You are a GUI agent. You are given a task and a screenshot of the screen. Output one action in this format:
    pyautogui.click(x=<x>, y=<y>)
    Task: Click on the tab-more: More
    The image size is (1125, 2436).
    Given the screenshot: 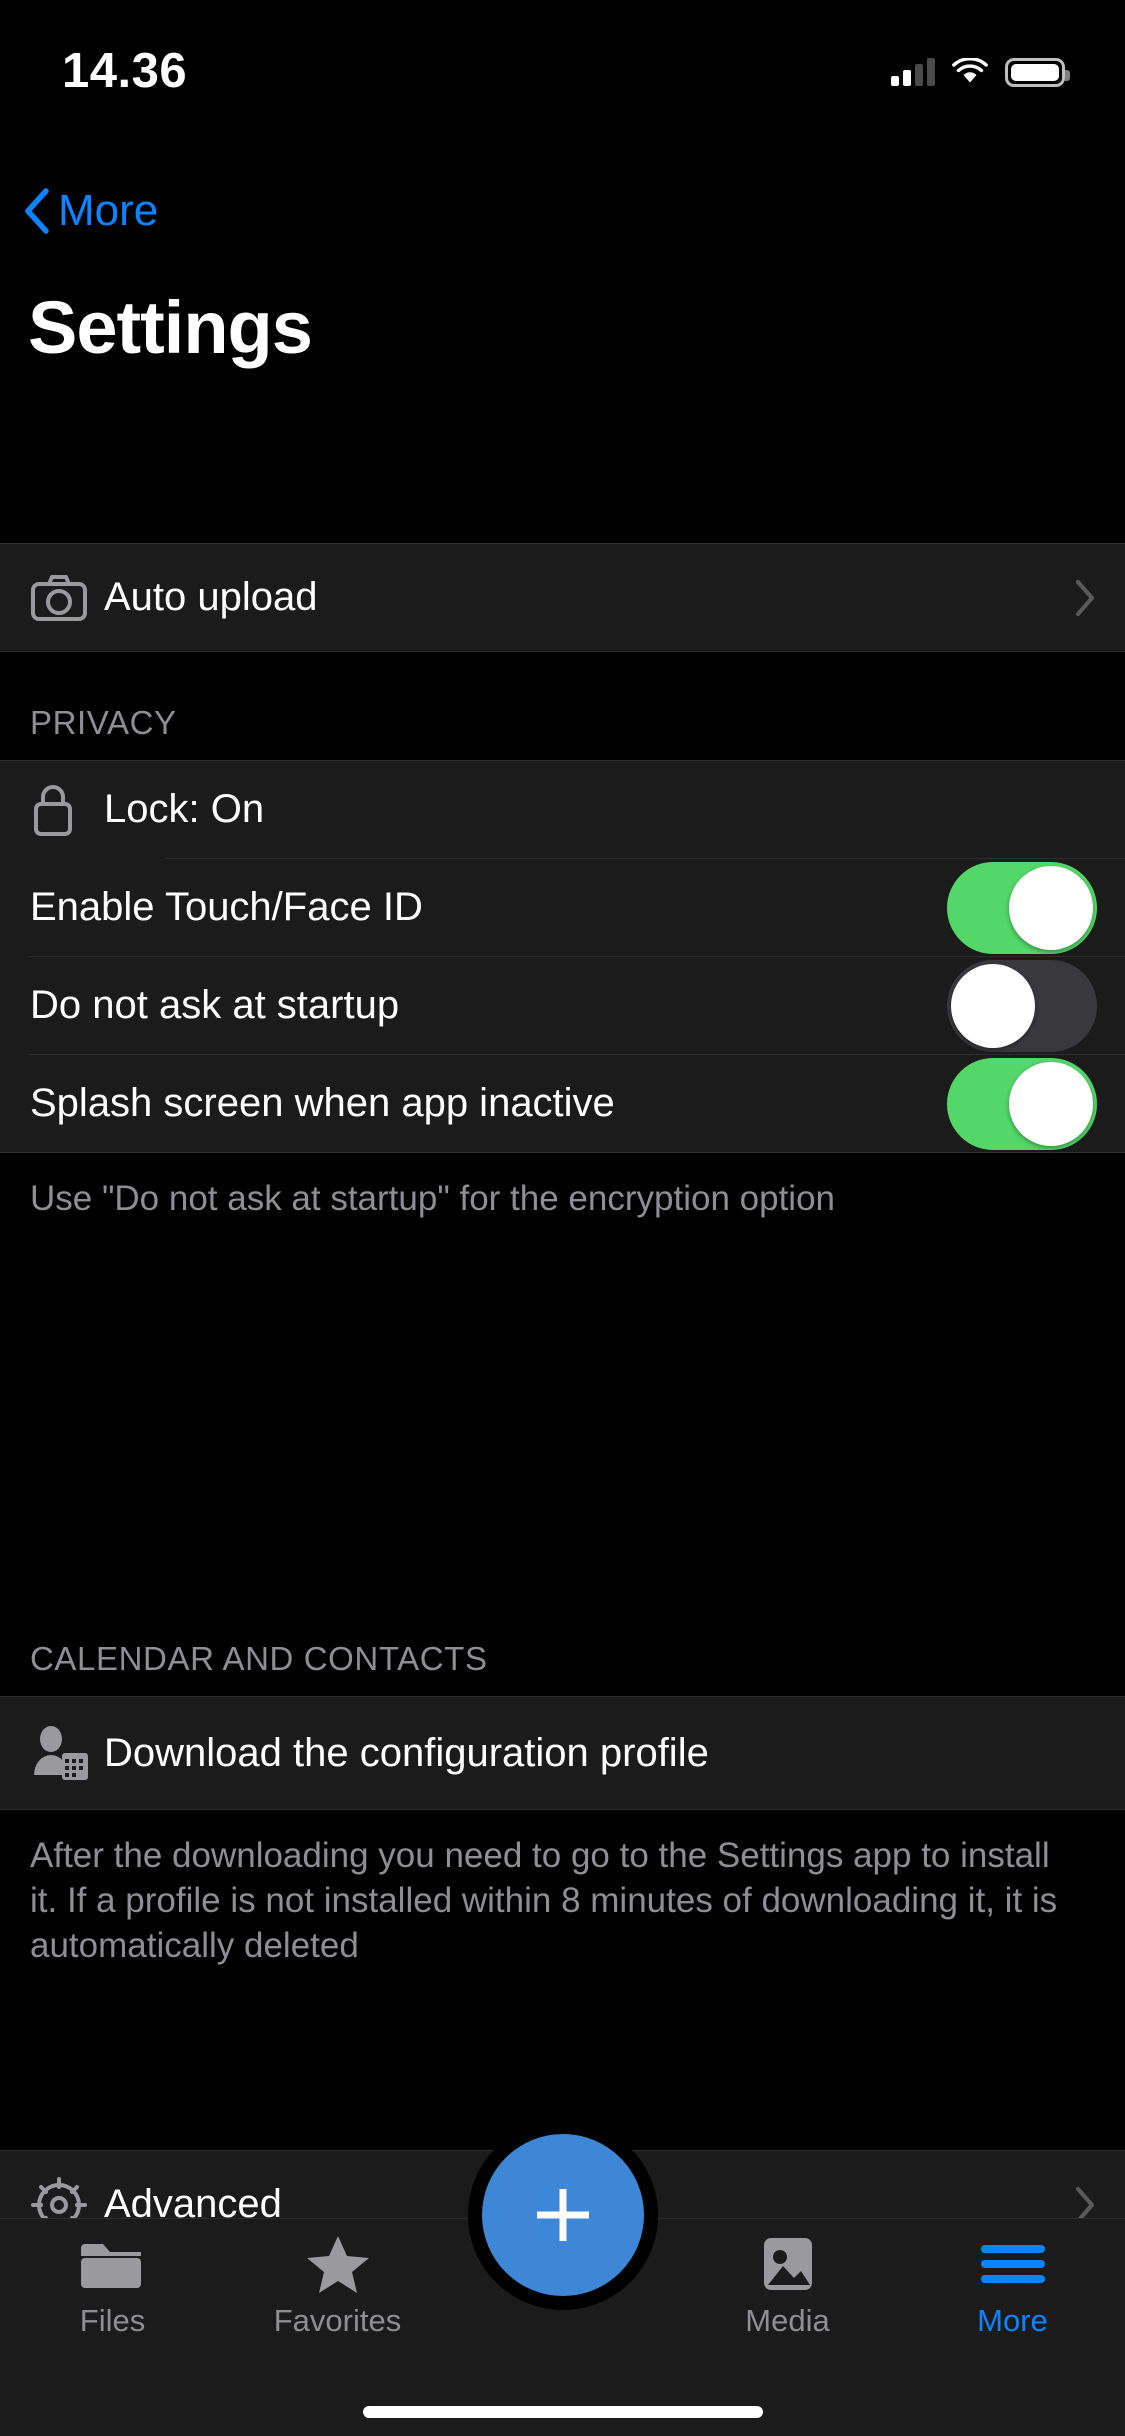 What is the action you would take?
    pyautogui.click(x=1012, y=2287)
    